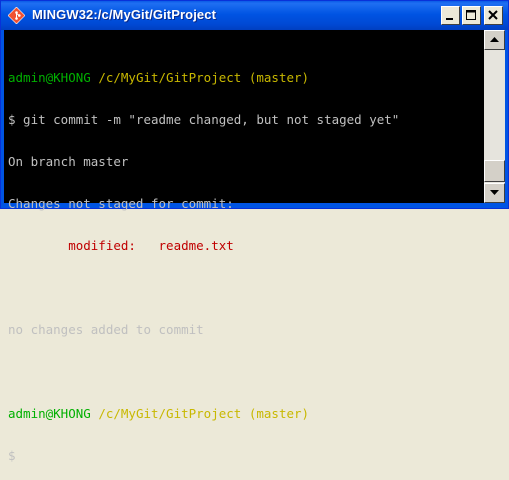  I want to click on window-title: MINGW32:/c/MyGit/GitProject, so click(124, 14).